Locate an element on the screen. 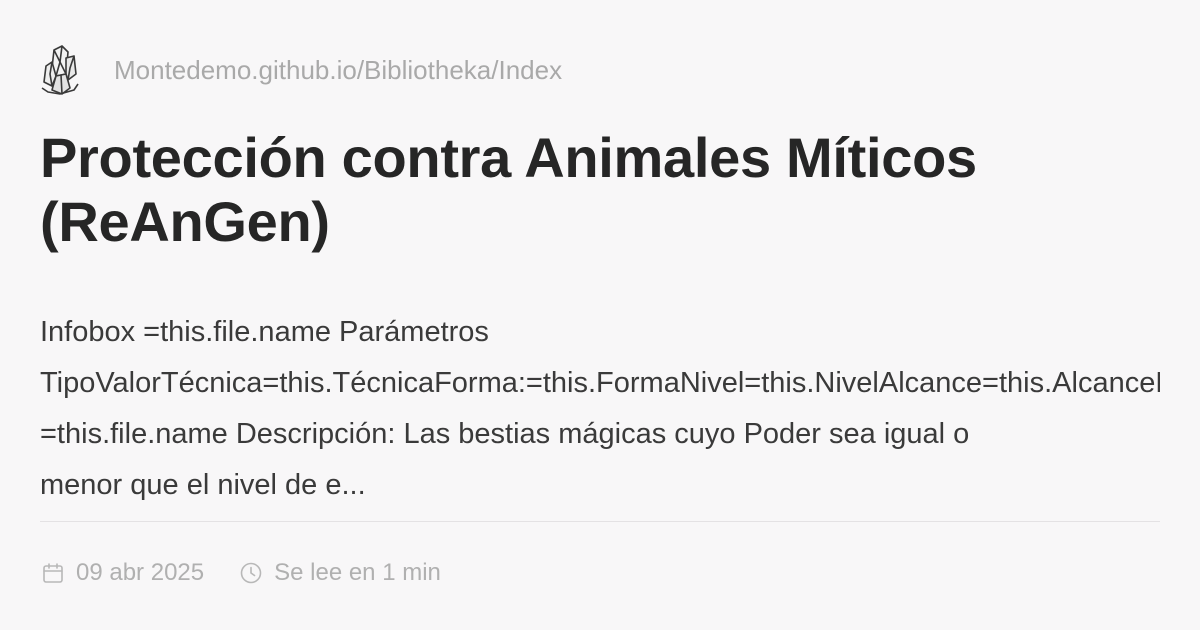 Image resolution: width=1200 pixels, height=630 pixels. crystal-cluster-icon is located at coordinates (68, 70).